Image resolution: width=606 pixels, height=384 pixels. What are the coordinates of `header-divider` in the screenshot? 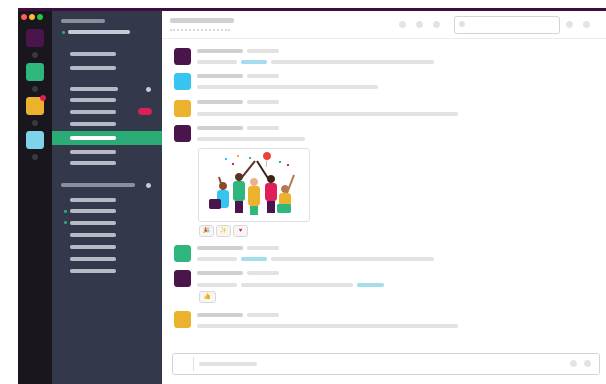 It's located at (384, 38).